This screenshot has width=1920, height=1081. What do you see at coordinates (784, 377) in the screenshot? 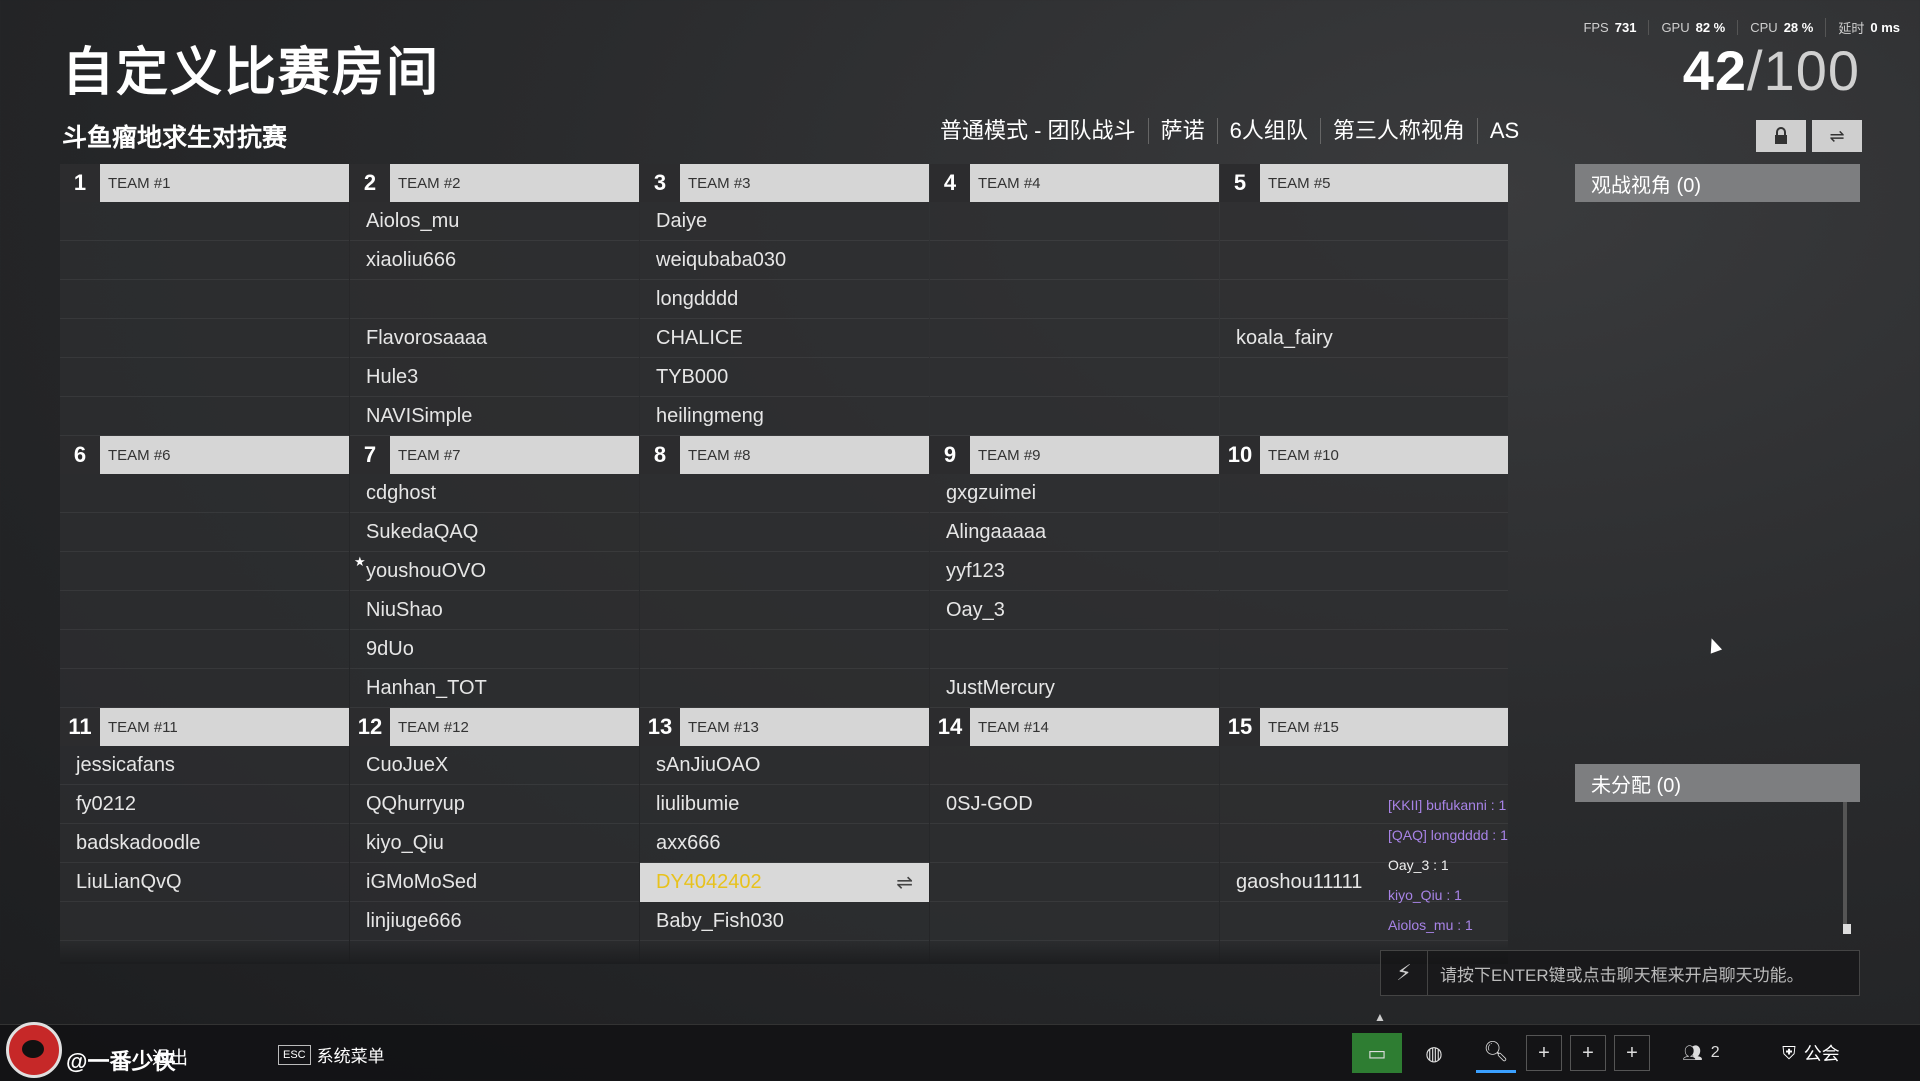
I see `player-slot: TYB000` at bounding box center [784, 377].